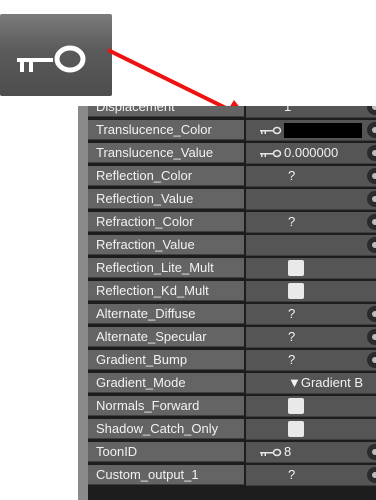 The image size is (376, 500). I want to click on mode-dropdown: ▼Gradient B, so click(325, 383).